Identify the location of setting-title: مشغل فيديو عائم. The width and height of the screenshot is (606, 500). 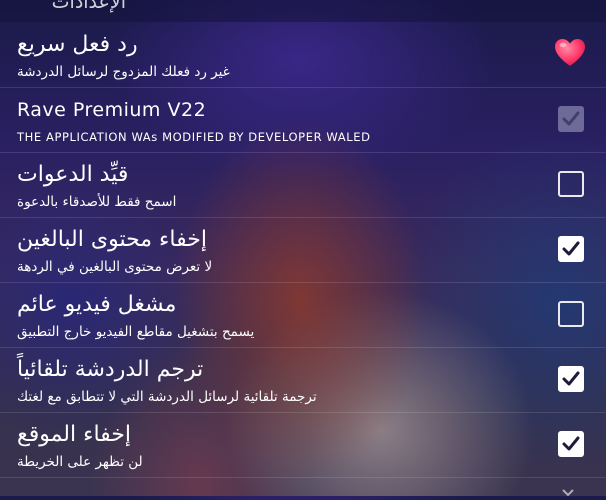
(97, 304).